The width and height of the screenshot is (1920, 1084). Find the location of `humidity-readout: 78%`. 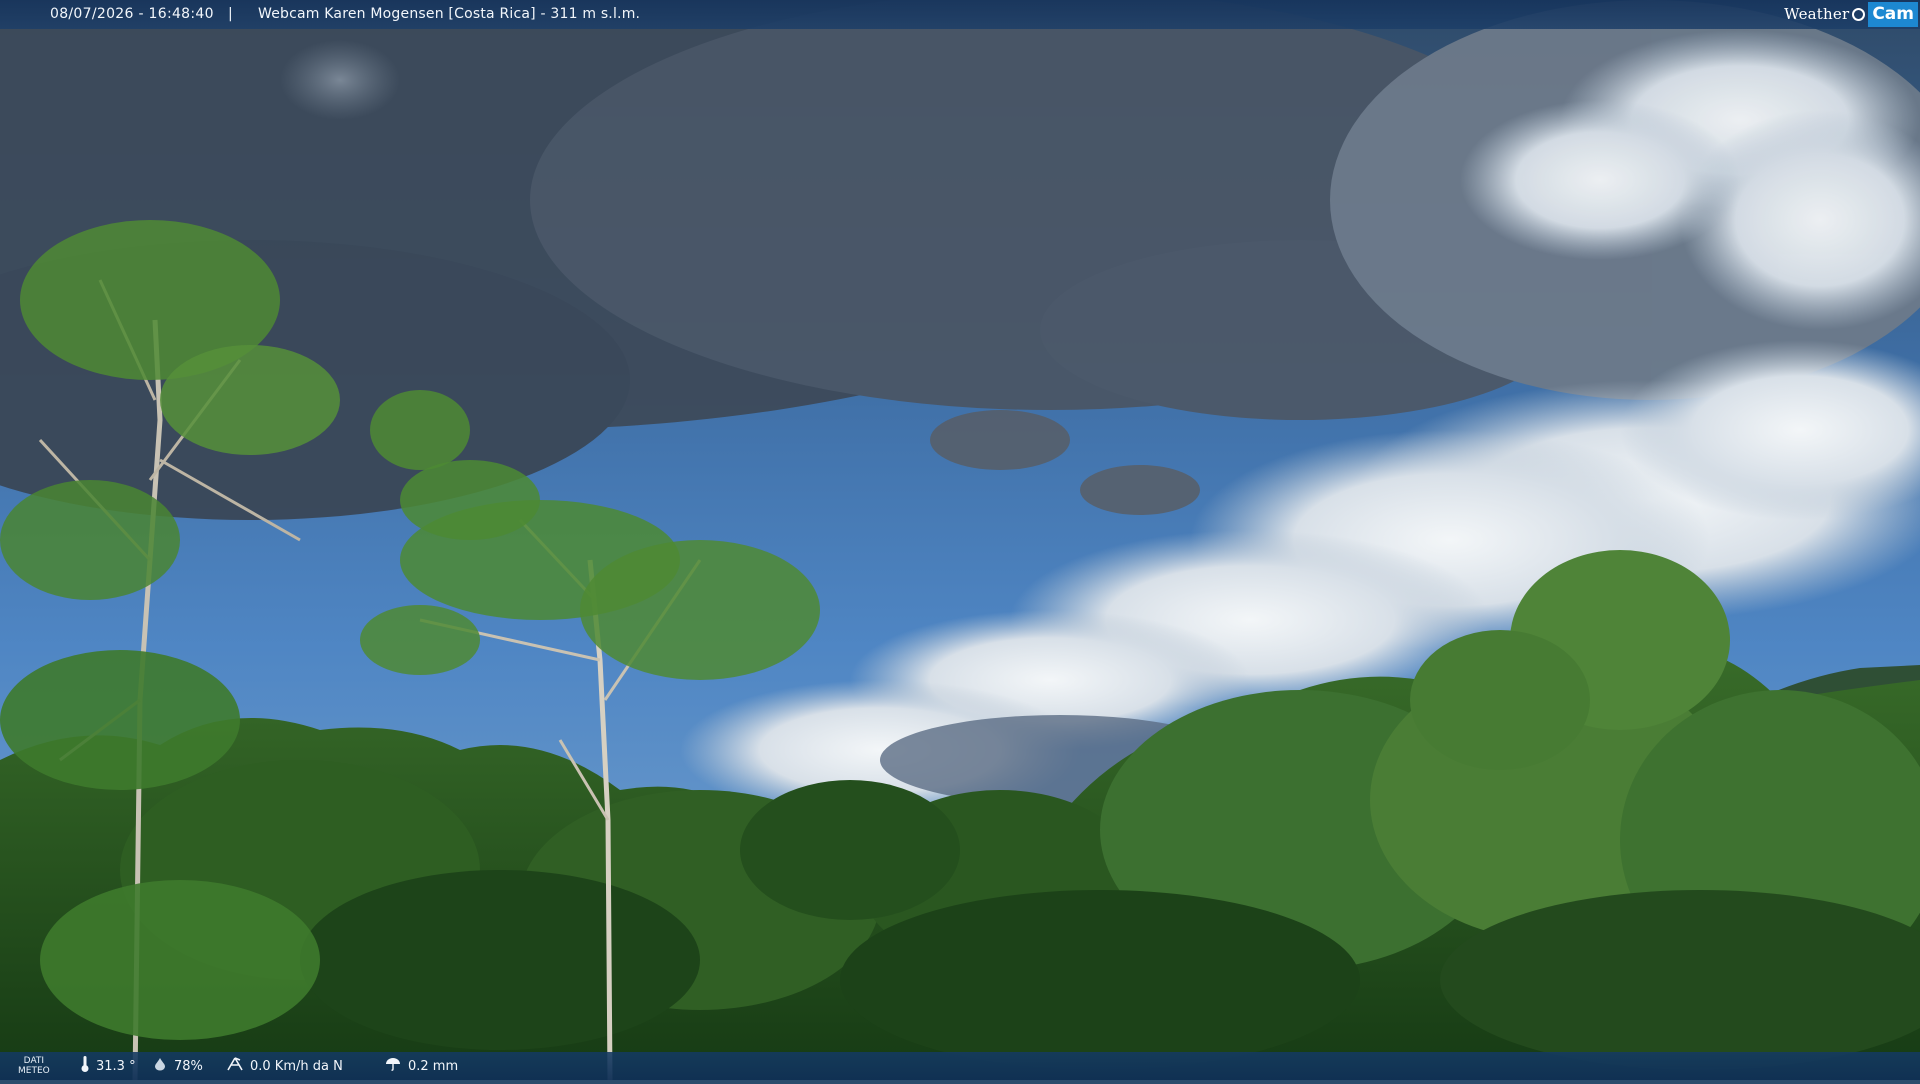

humidity-readout: 78% is located at coordinates (177, 1066).